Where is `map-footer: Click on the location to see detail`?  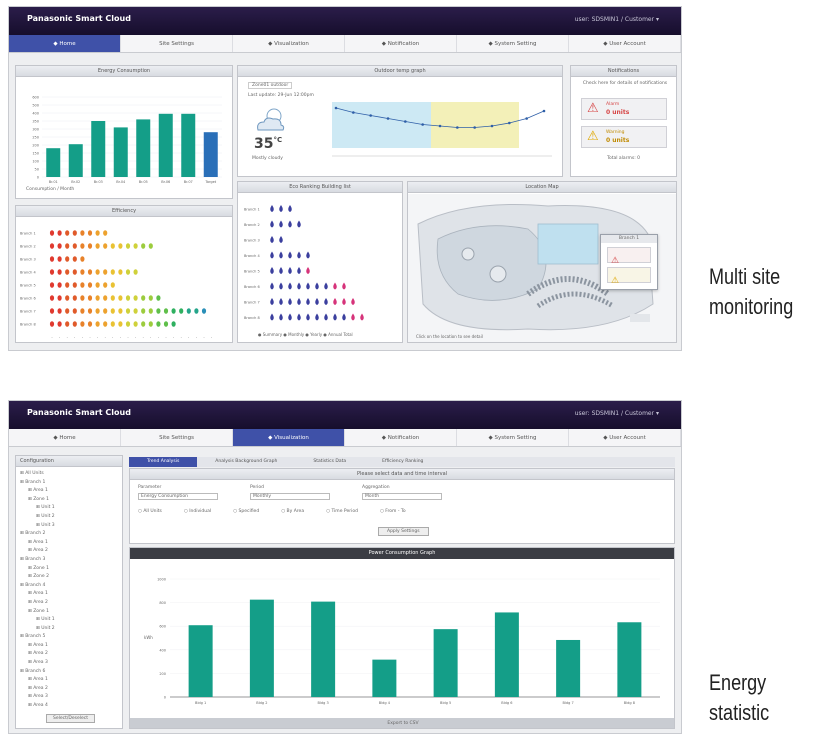
map-footer: Click on the location to see detail is located at coordinates (449, 336).